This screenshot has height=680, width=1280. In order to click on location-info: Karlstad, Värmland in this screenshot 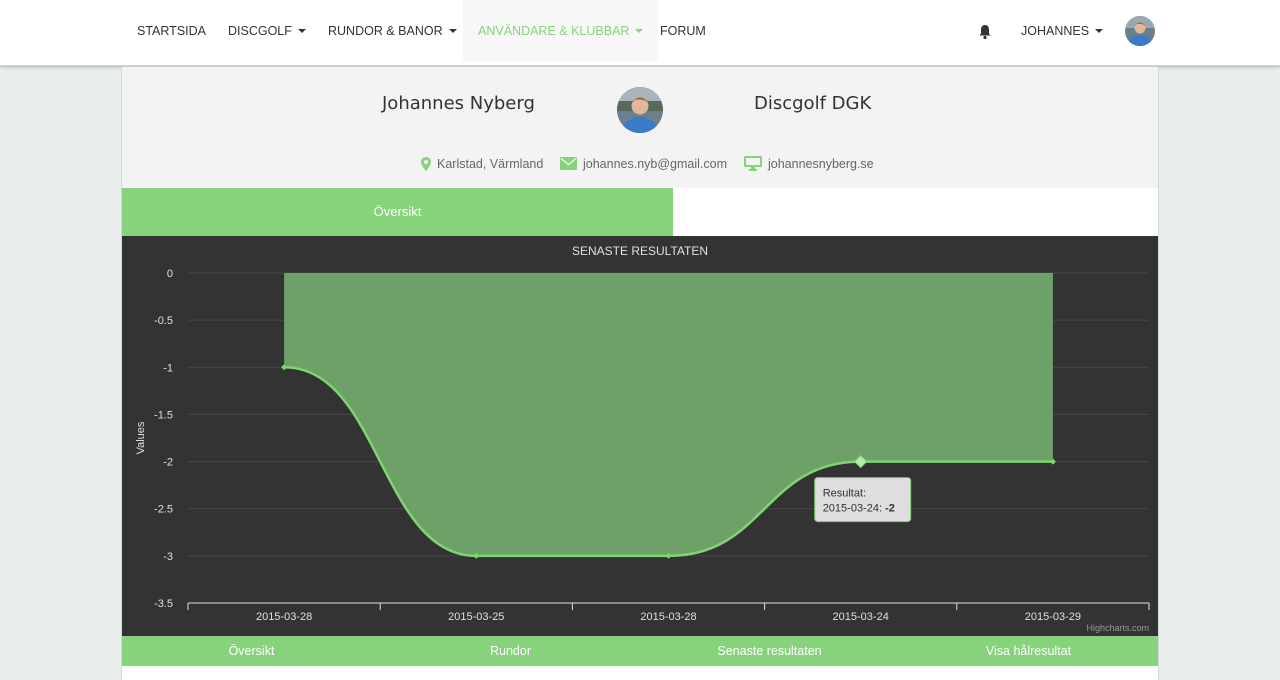, I will do `click(482, 164)`.